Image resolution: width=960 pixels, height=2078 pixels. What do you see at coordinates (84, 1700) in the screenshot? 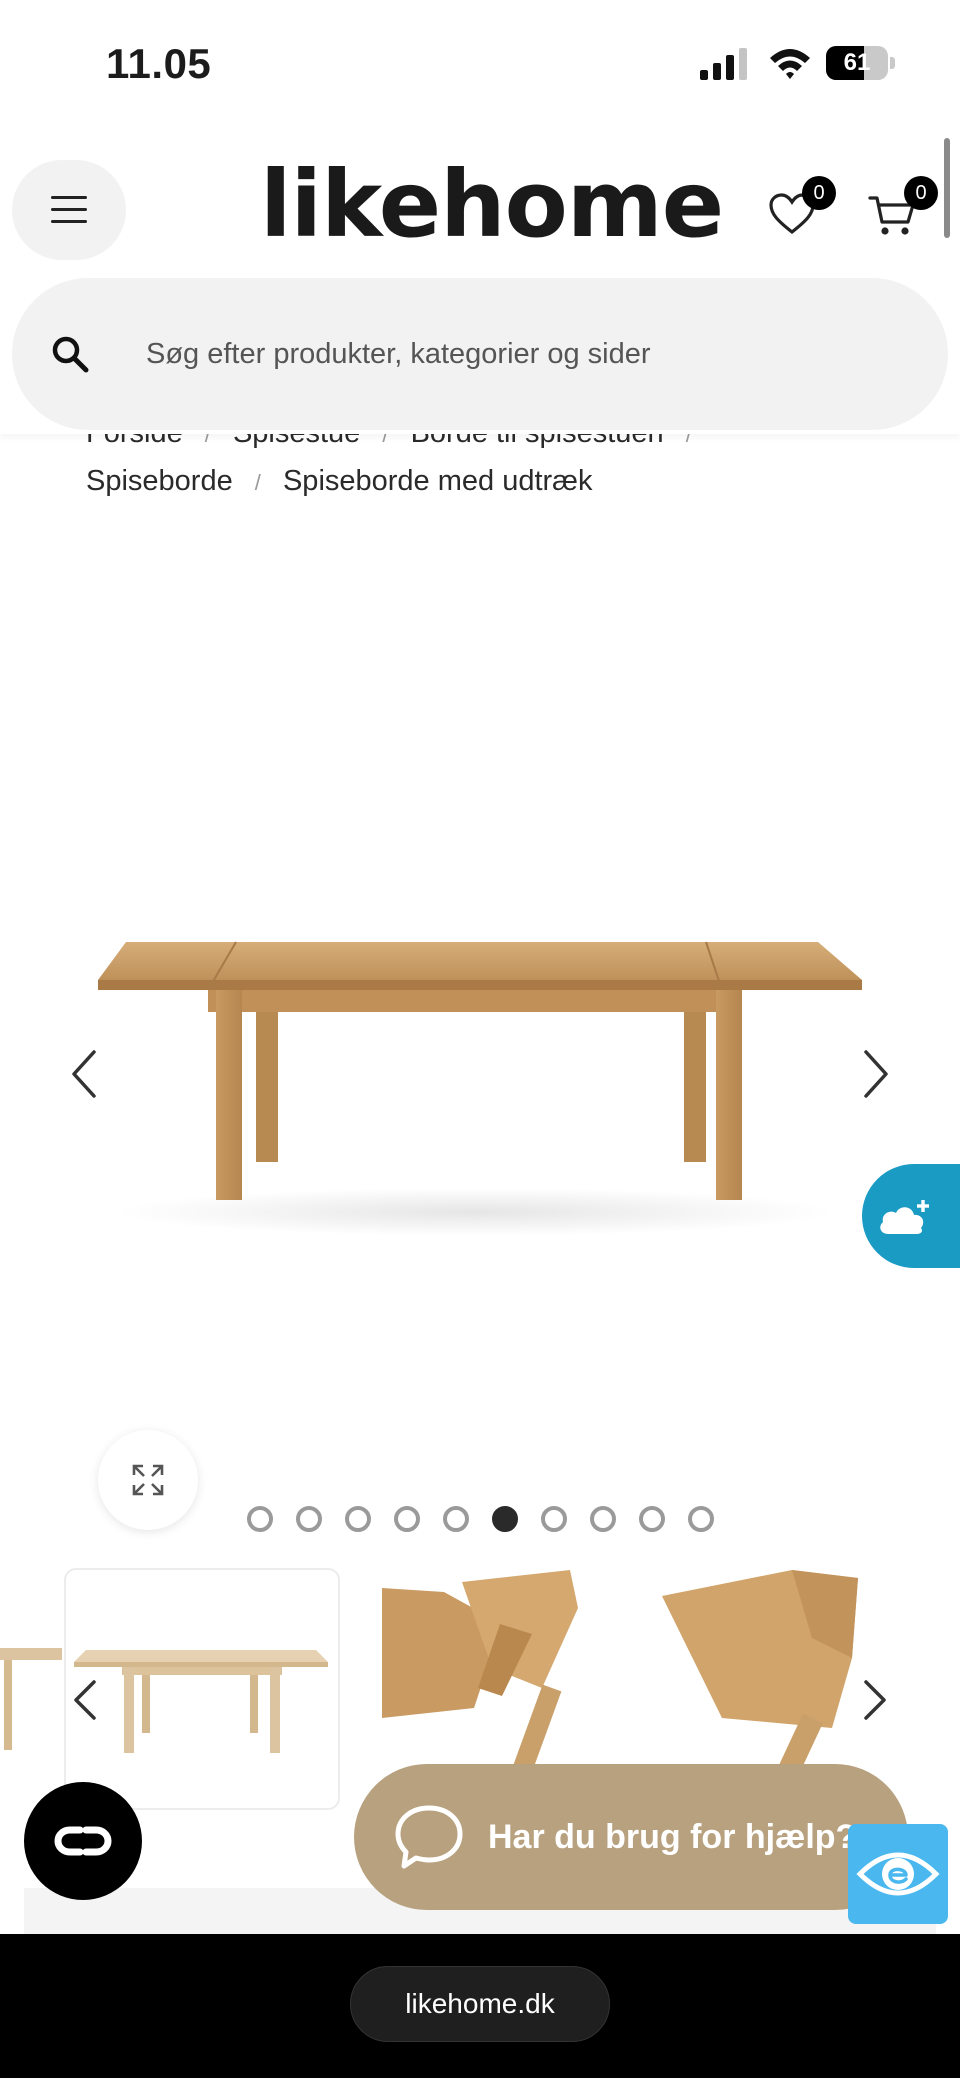
I see `thumbnail-prev-button` at bounding box center [84, 1700].